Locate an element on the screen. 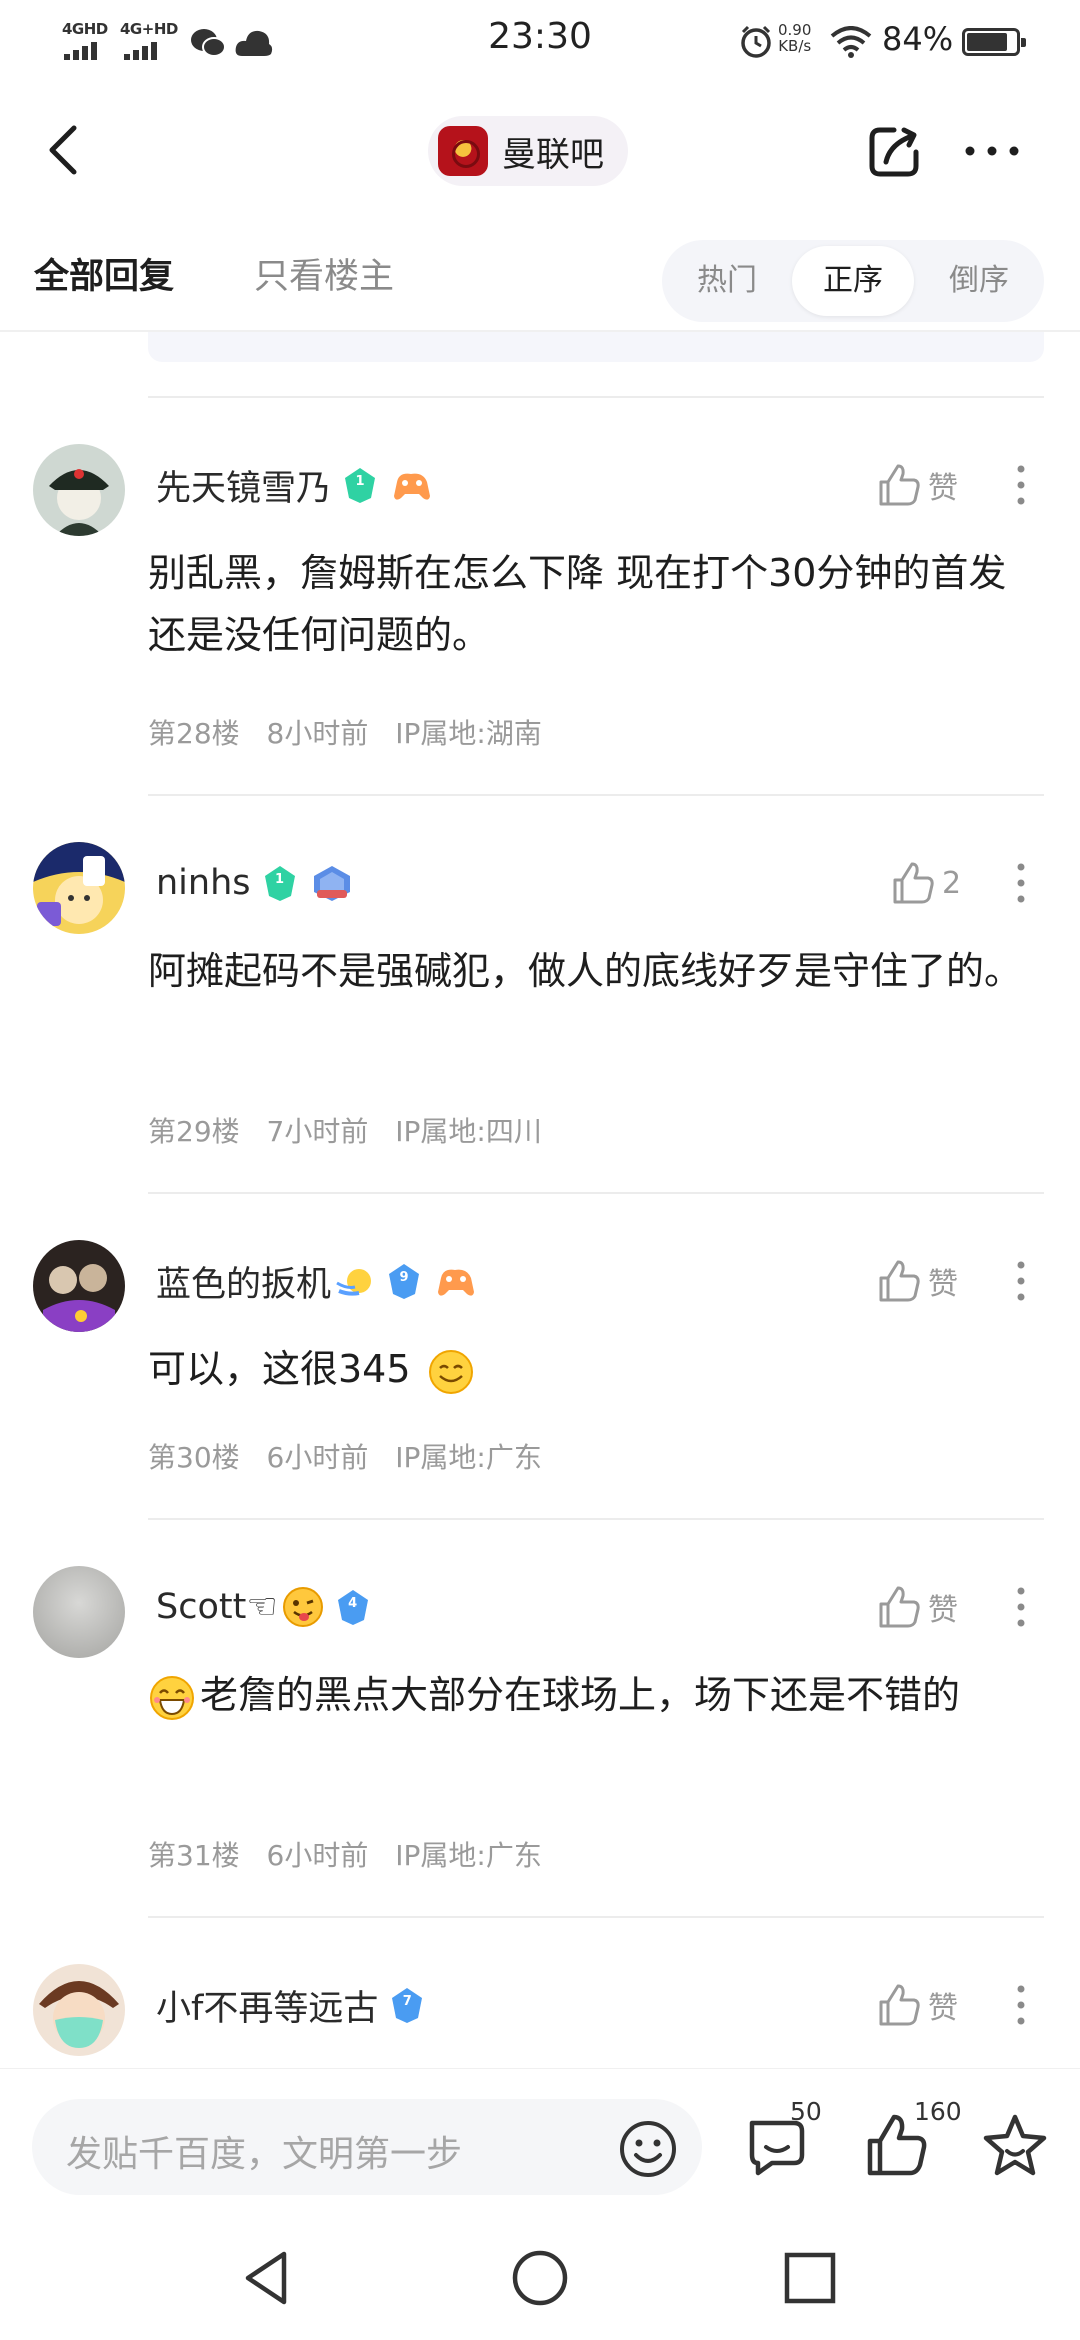 Image resolution: width=1080 pixels, height=2340 pixels. like-button: 2 is located at coordinates (925, 883).